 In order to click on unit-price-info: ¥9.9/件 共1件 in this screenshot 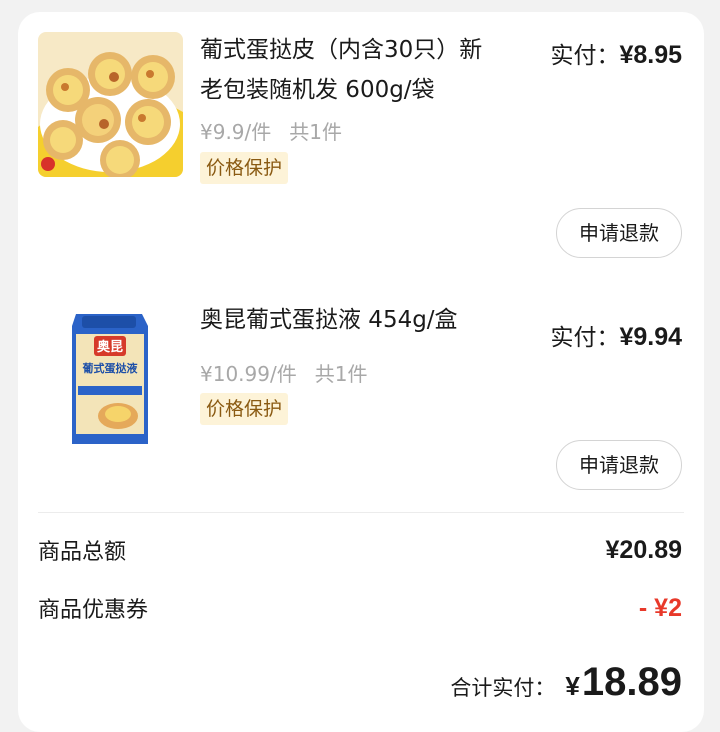, I will do `click(271, 130)`.